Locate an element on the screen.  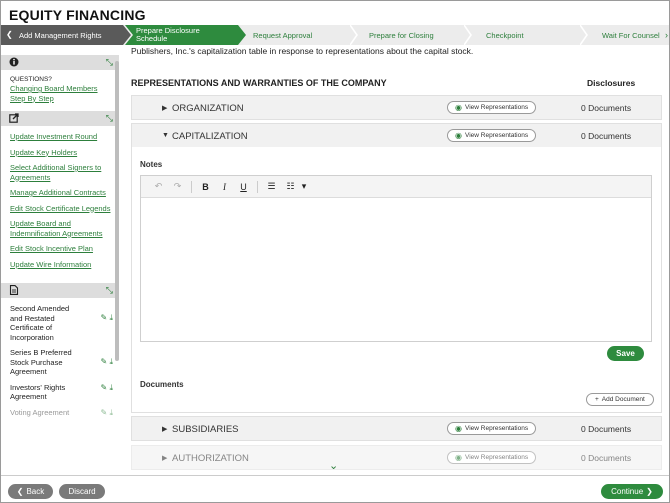
numbered-list-icon: ☷ is located at coordinates (290, 186).